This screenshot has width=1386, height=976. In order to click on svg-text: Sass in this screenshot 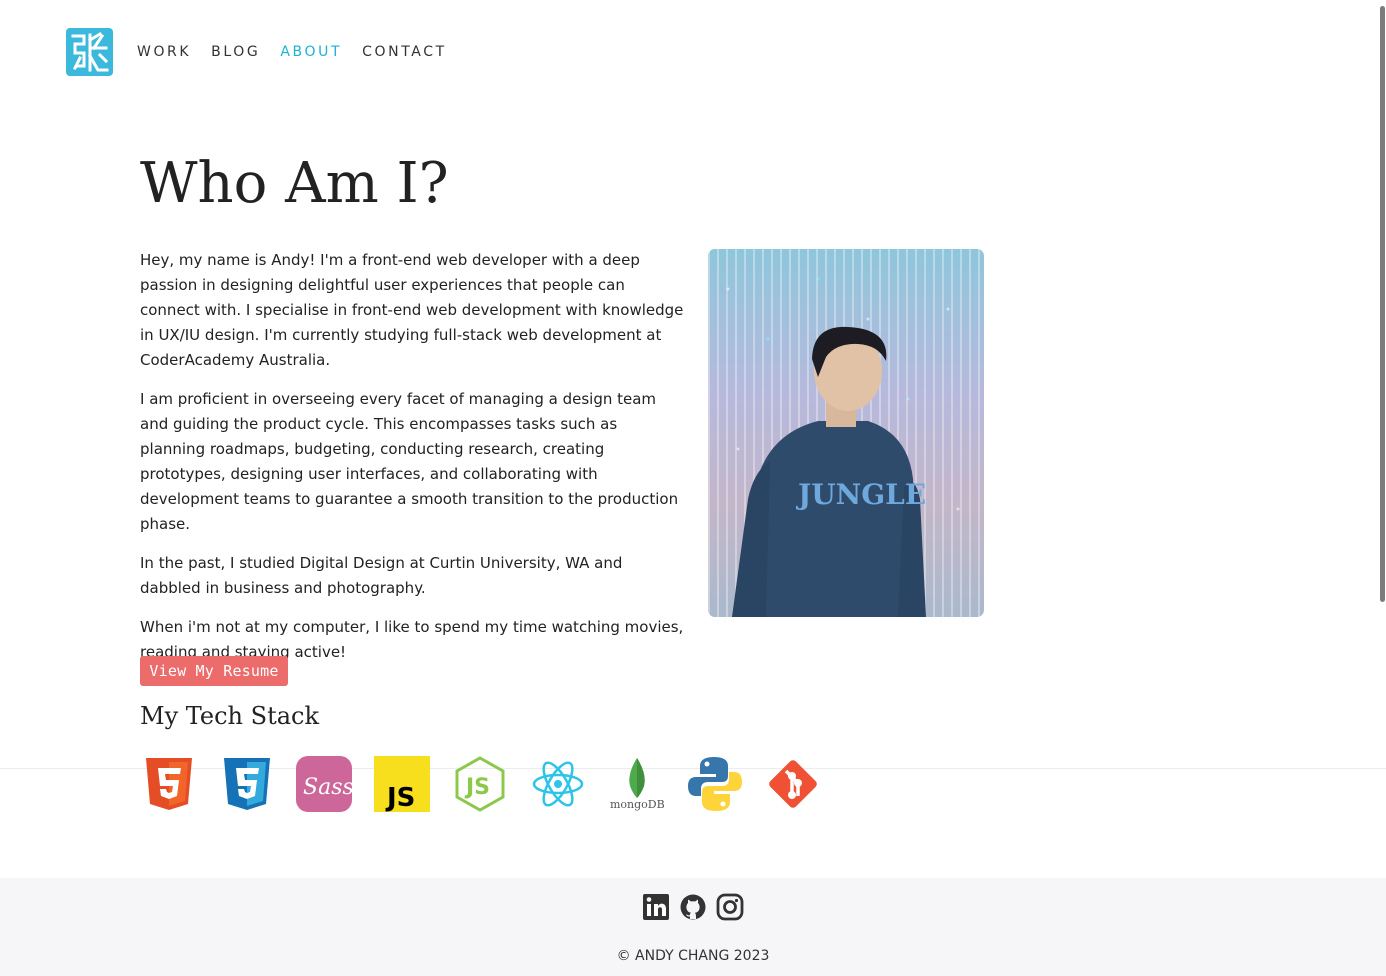, I will do `click(328, 787)`.